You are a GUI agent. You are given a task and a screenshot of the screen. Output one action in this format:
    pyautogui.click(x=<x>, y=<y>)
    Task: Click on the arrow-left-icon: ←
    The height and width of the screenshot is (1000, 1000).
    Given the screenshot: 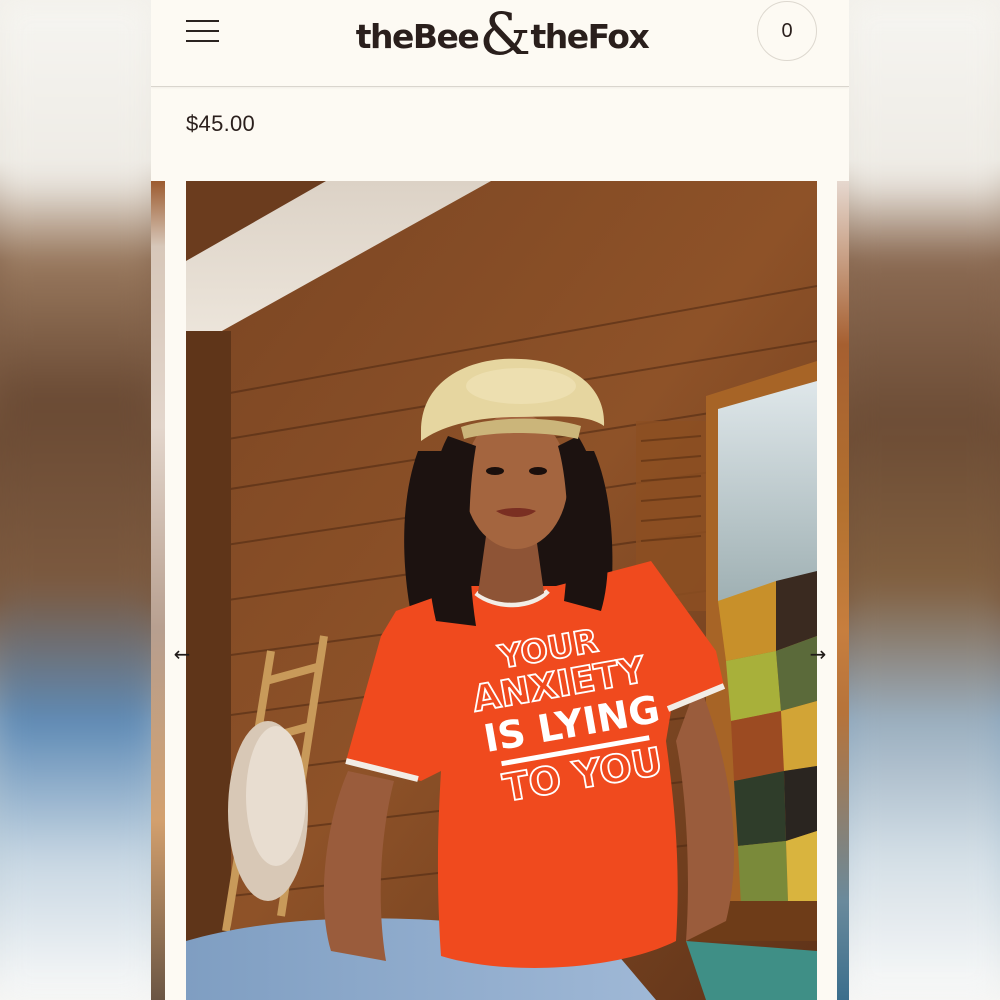 What is the action you would take?
    pyautogui.click(x=182, y=654)
    